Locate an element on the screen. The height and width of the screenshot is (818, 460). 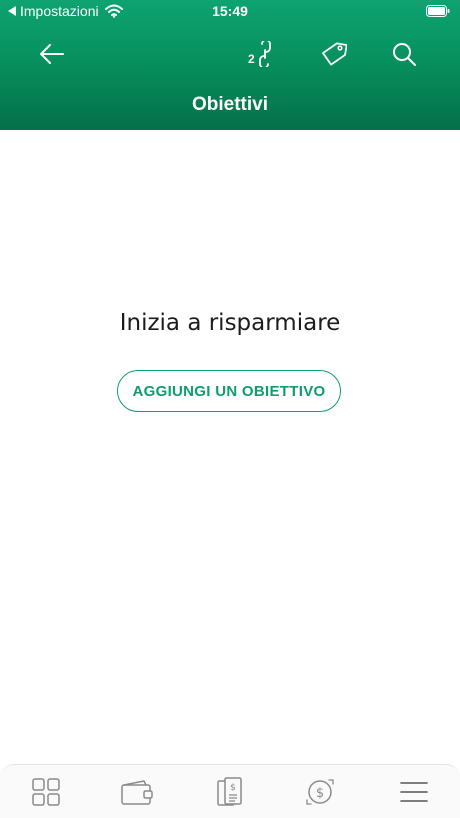
dollar-exchange-icon: $ is located at coordinates (320, 792).